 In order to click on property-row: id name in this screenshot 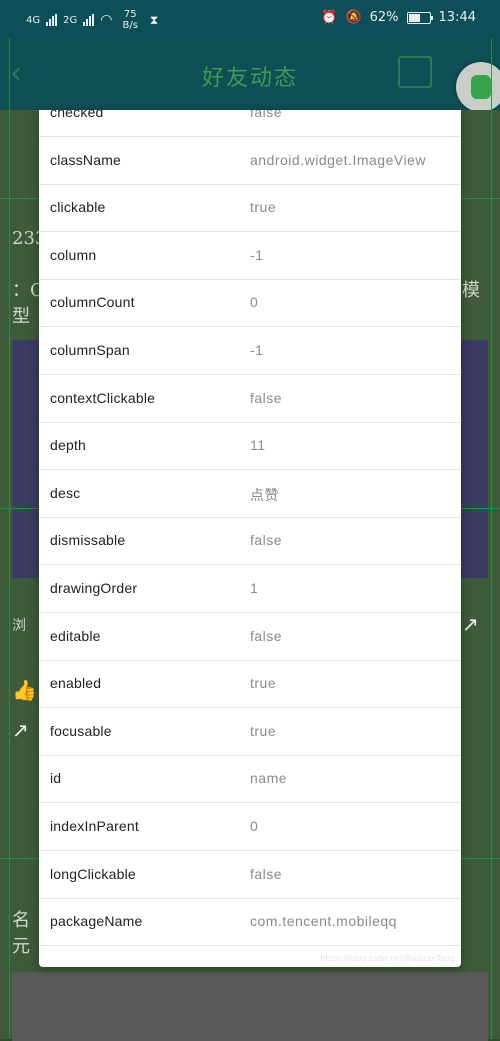, I will do `click(250, 780)`.